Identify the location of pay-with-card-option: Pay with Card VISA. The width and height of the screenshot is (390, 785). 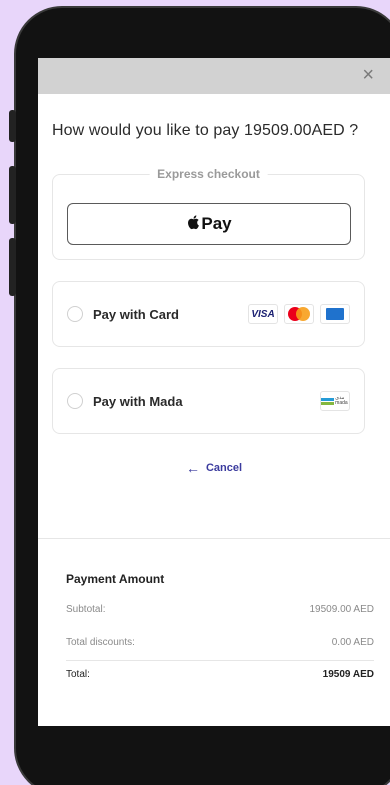
(208, 314).